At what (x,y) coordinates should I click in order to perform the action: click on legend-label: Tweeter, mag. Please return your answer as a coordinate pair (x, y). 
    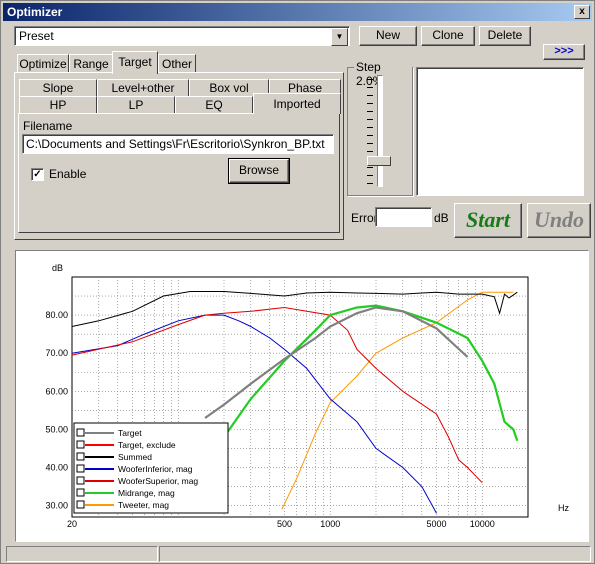
    Looking at the image, I should click on (143, 505).